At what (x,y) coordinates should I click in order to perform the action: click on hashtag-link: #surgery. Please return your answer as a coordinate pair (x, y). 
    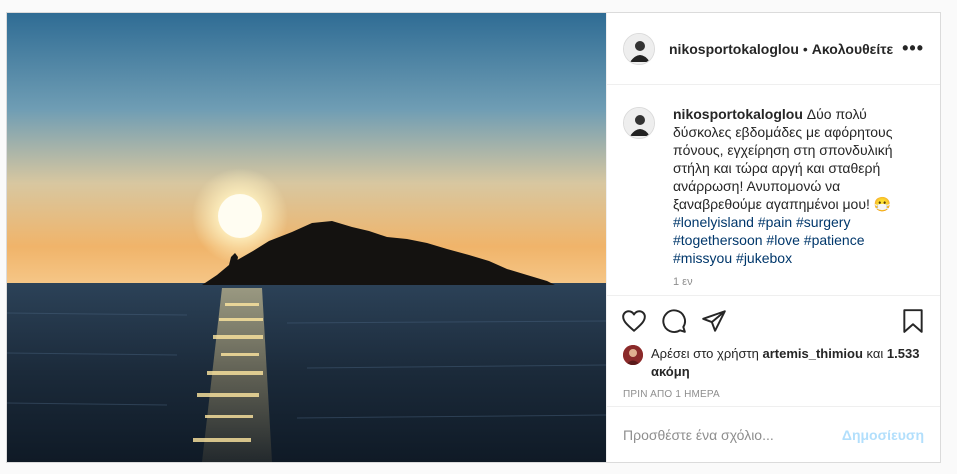
    Looking at the image, I should click on (823, 222).